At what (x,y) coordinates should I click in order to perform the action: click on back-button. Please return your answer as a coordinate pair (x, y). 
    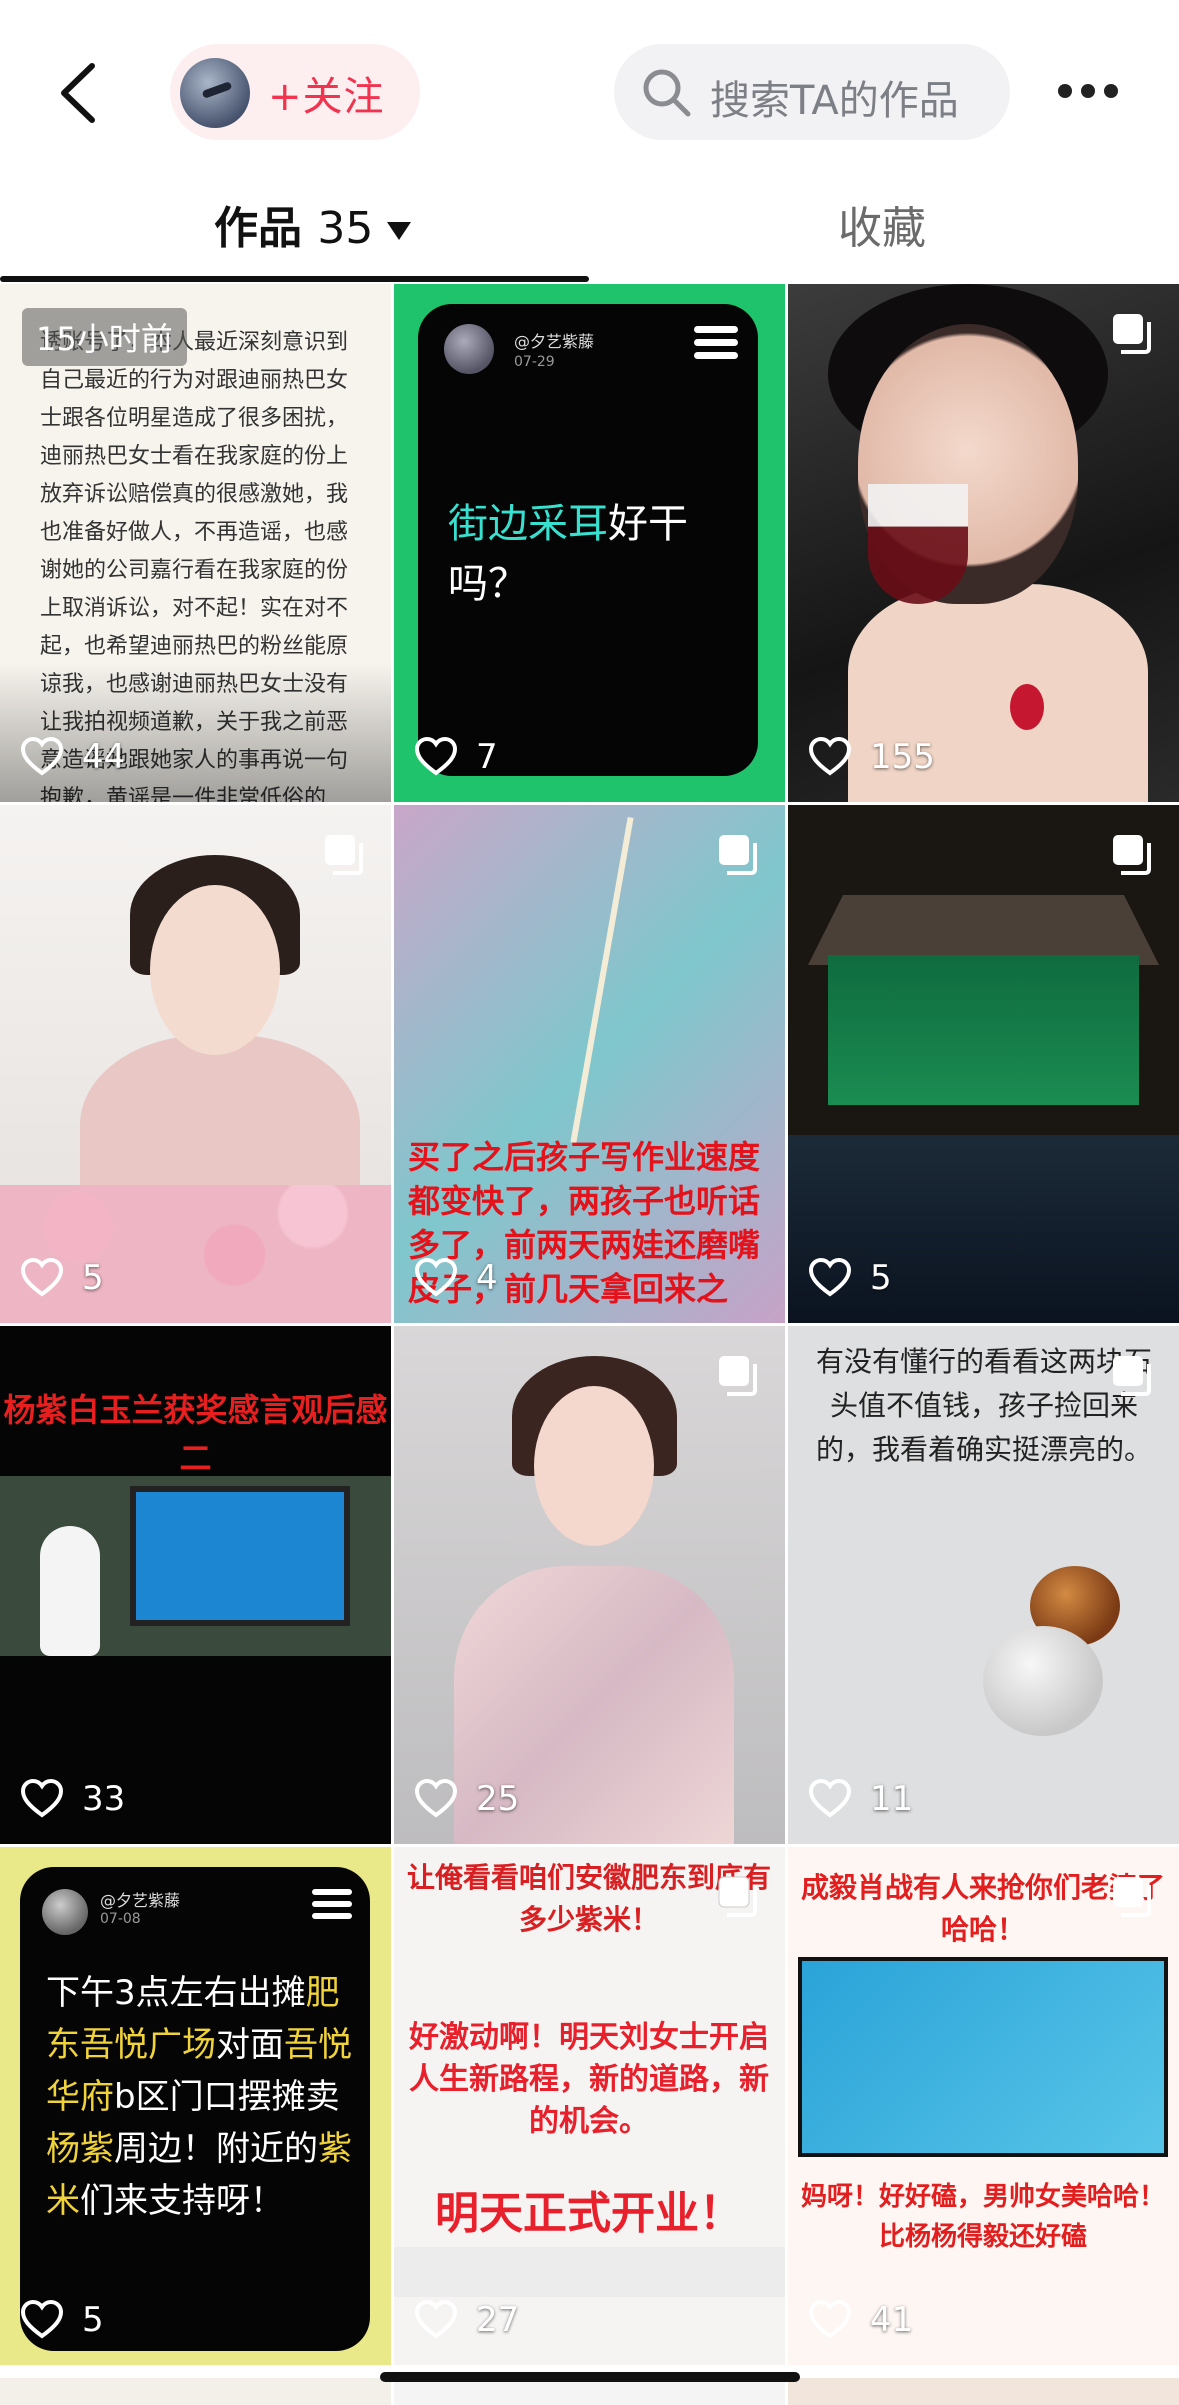
    Looking at the image, I should click on (82, 93).